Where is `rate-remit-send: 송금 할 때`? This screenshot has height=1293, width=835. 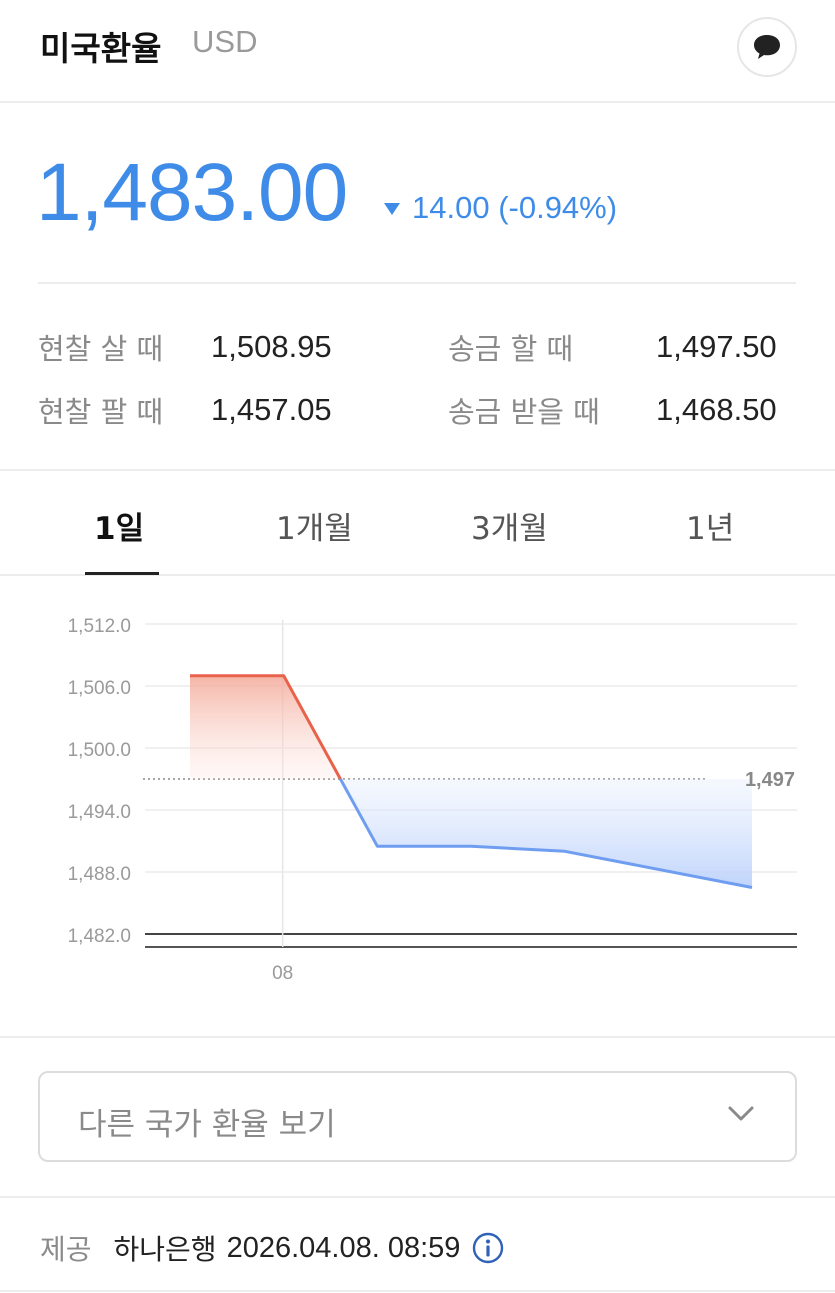 rate-remit-send: 송금 할 때 is located at coordinates (510, 347).